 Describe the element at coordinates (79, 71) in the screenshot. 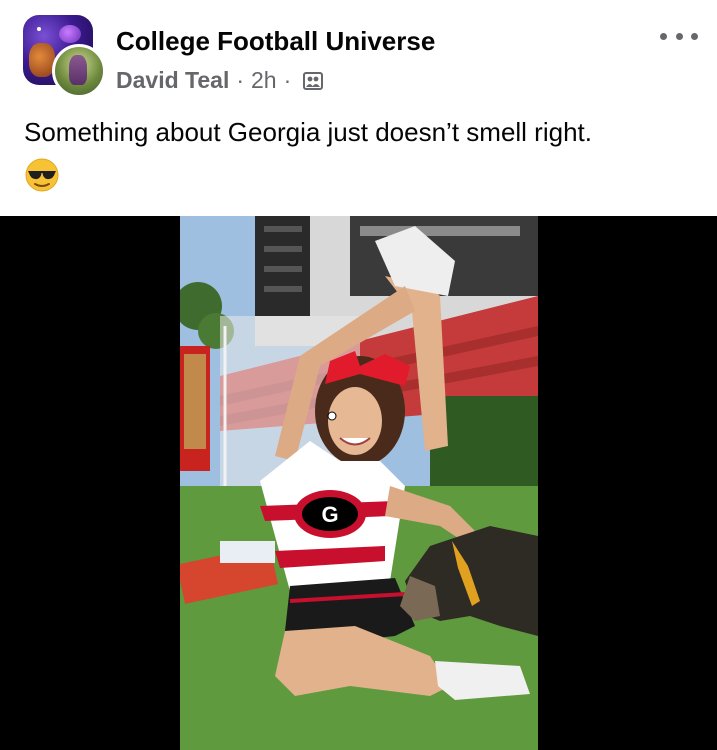

I see `author-avatar` at that location.